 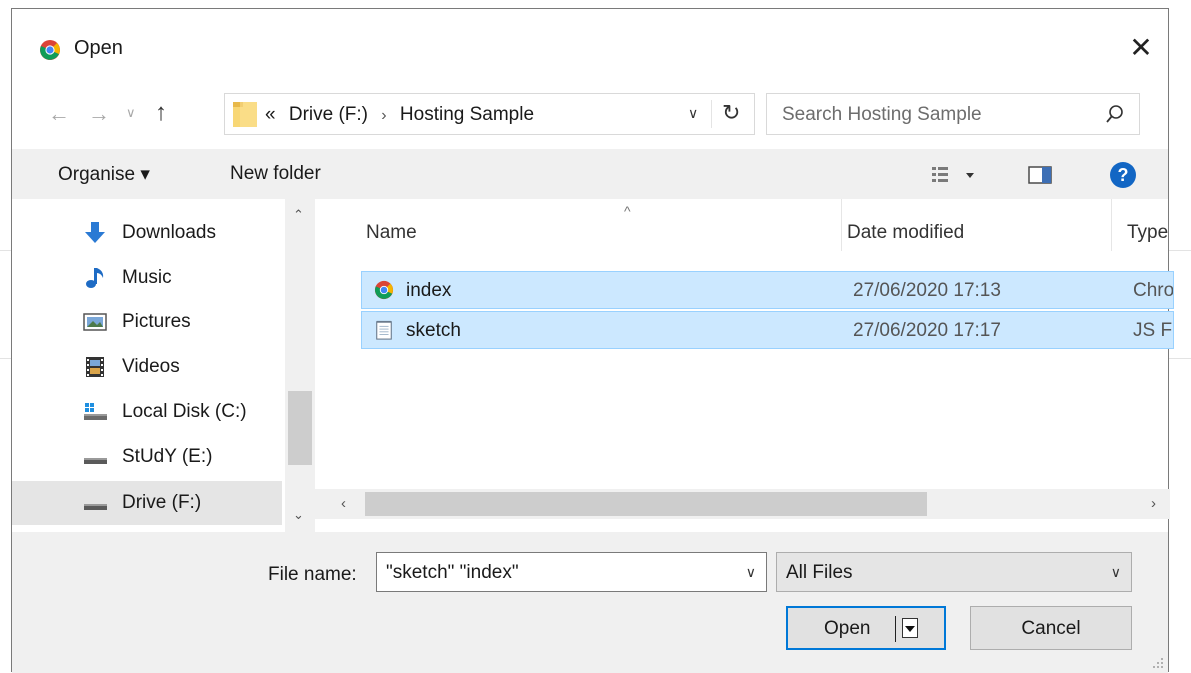 What do you see at coordinates (590, 47) in the screenshot?
I see `title-bar: Open ✕` at bounding box center [590, 47].